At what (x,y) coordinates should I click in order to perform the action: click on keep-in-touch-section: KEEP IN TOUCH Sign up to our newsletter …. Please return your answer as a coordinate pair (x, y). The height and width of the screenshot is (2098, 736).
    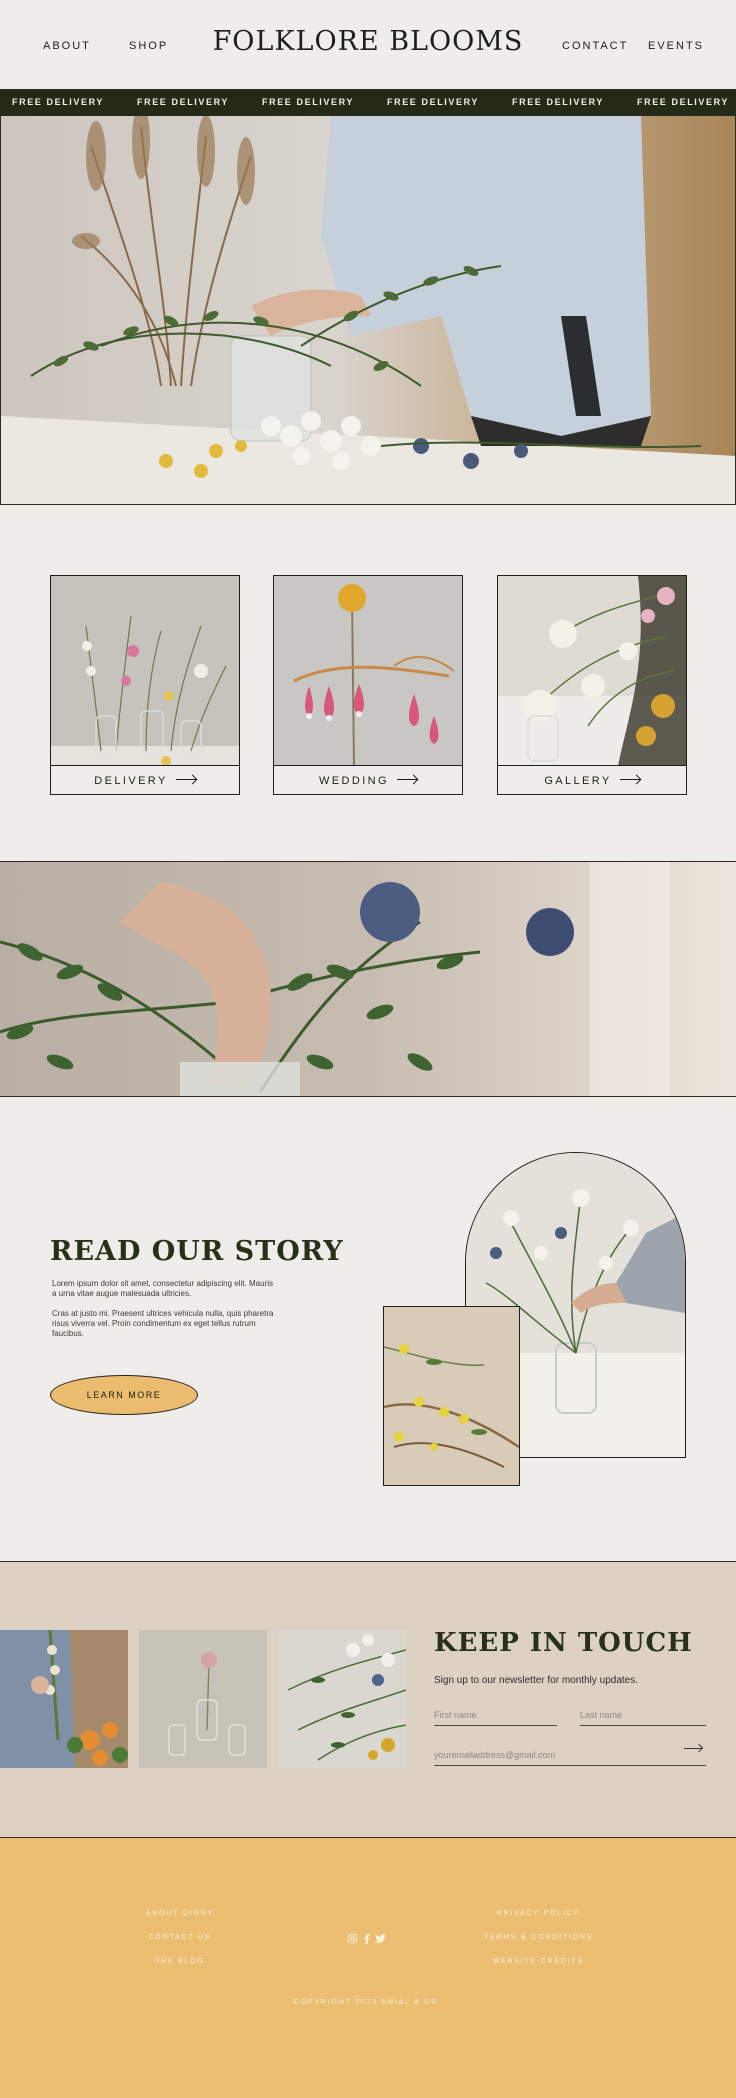
    Looking at the image, I should click on (368, 1699).